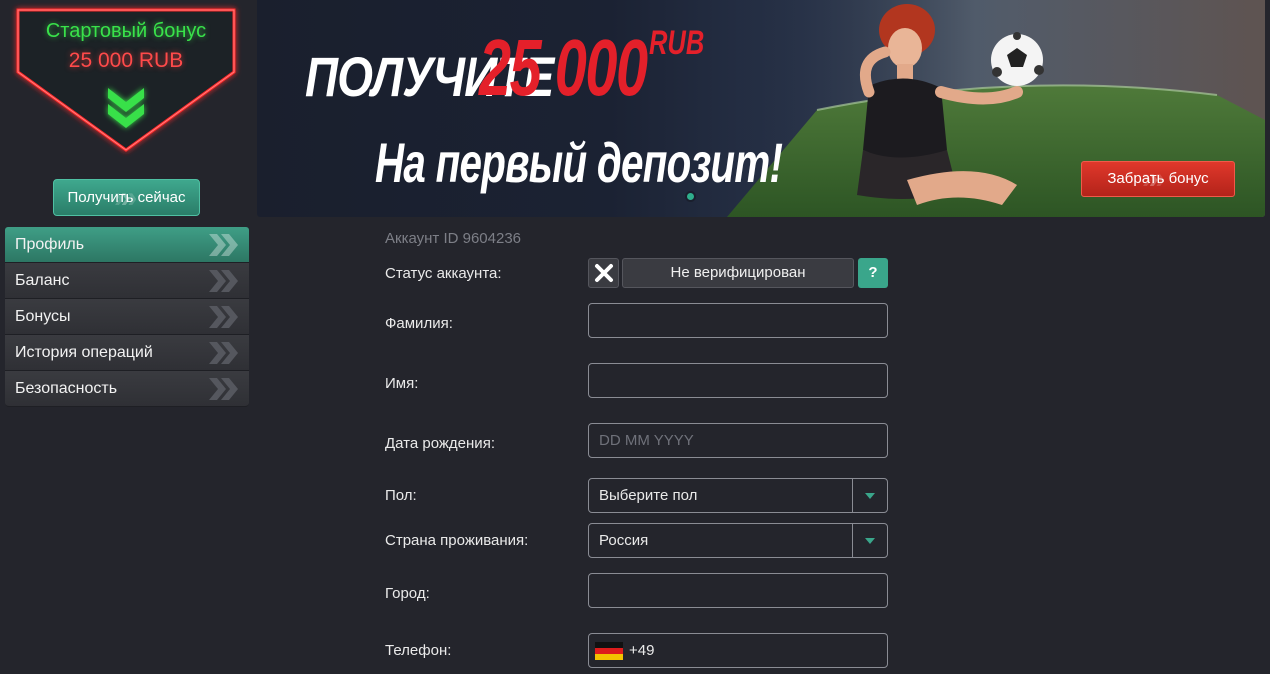 The width and height of the screenshot is (1270, 674). Describe the element at coordinates (603, 273) in the screenshot. I see `unverified-cross-icon` at that location.